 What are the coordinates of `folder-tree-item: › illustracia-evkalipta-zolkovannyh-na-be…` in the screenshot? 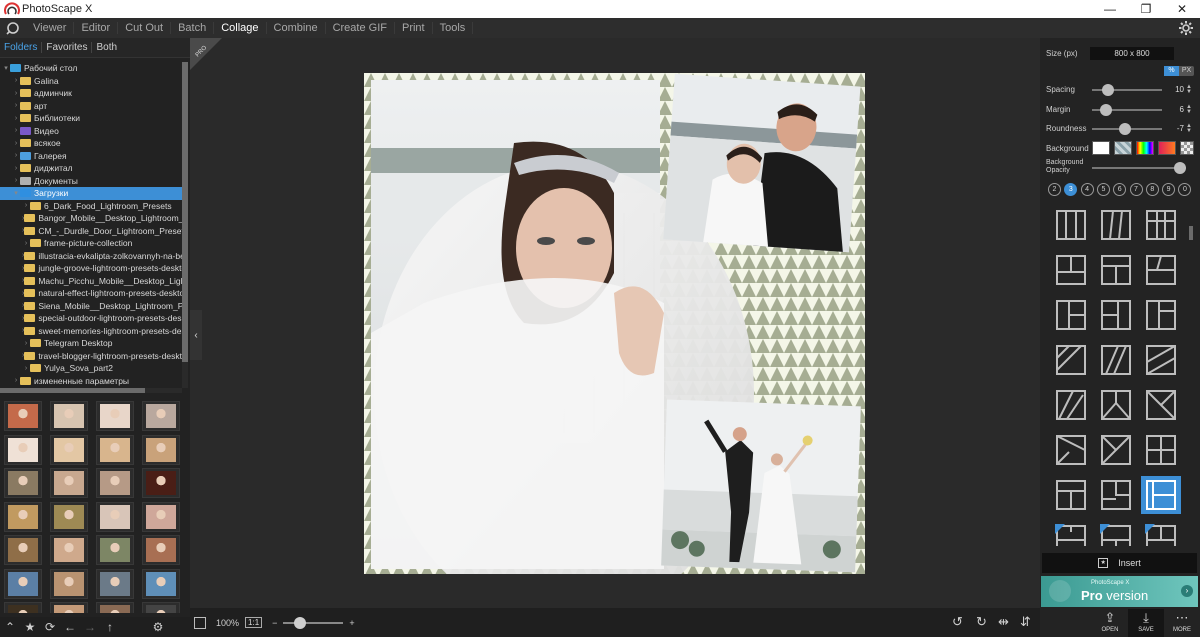 It's located at (91, 256).